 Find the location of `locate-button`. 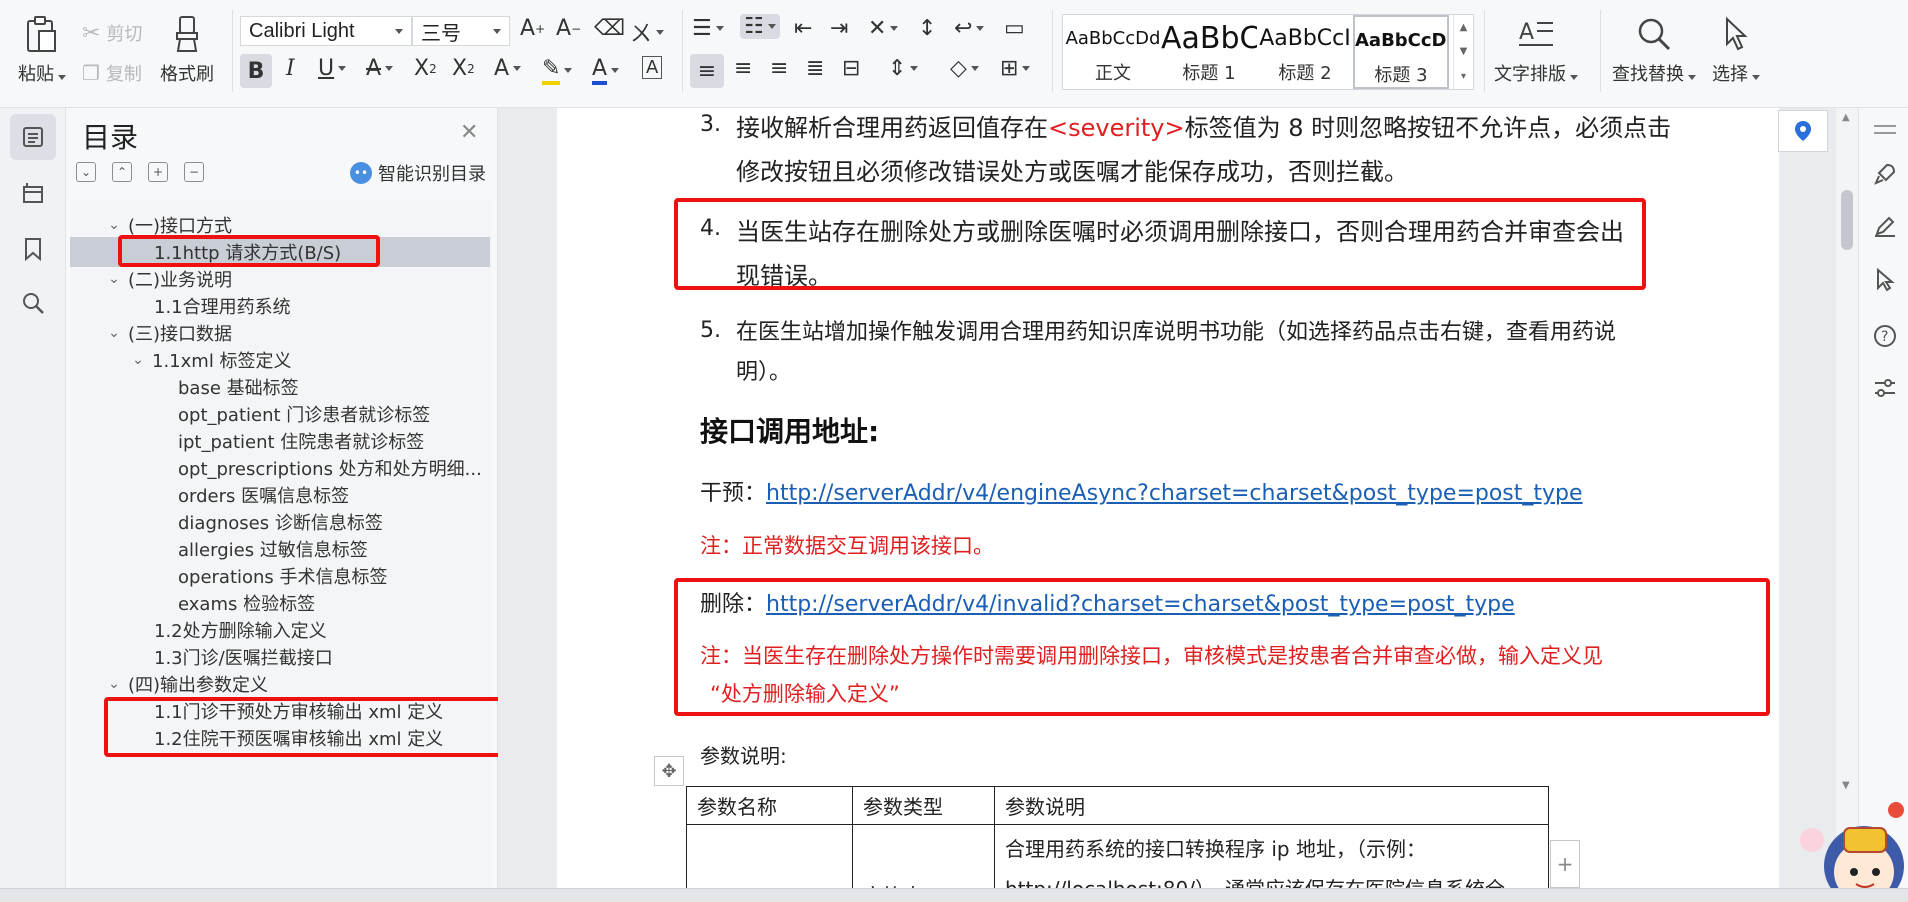

locate-button is located at coordinates (1803, 131).